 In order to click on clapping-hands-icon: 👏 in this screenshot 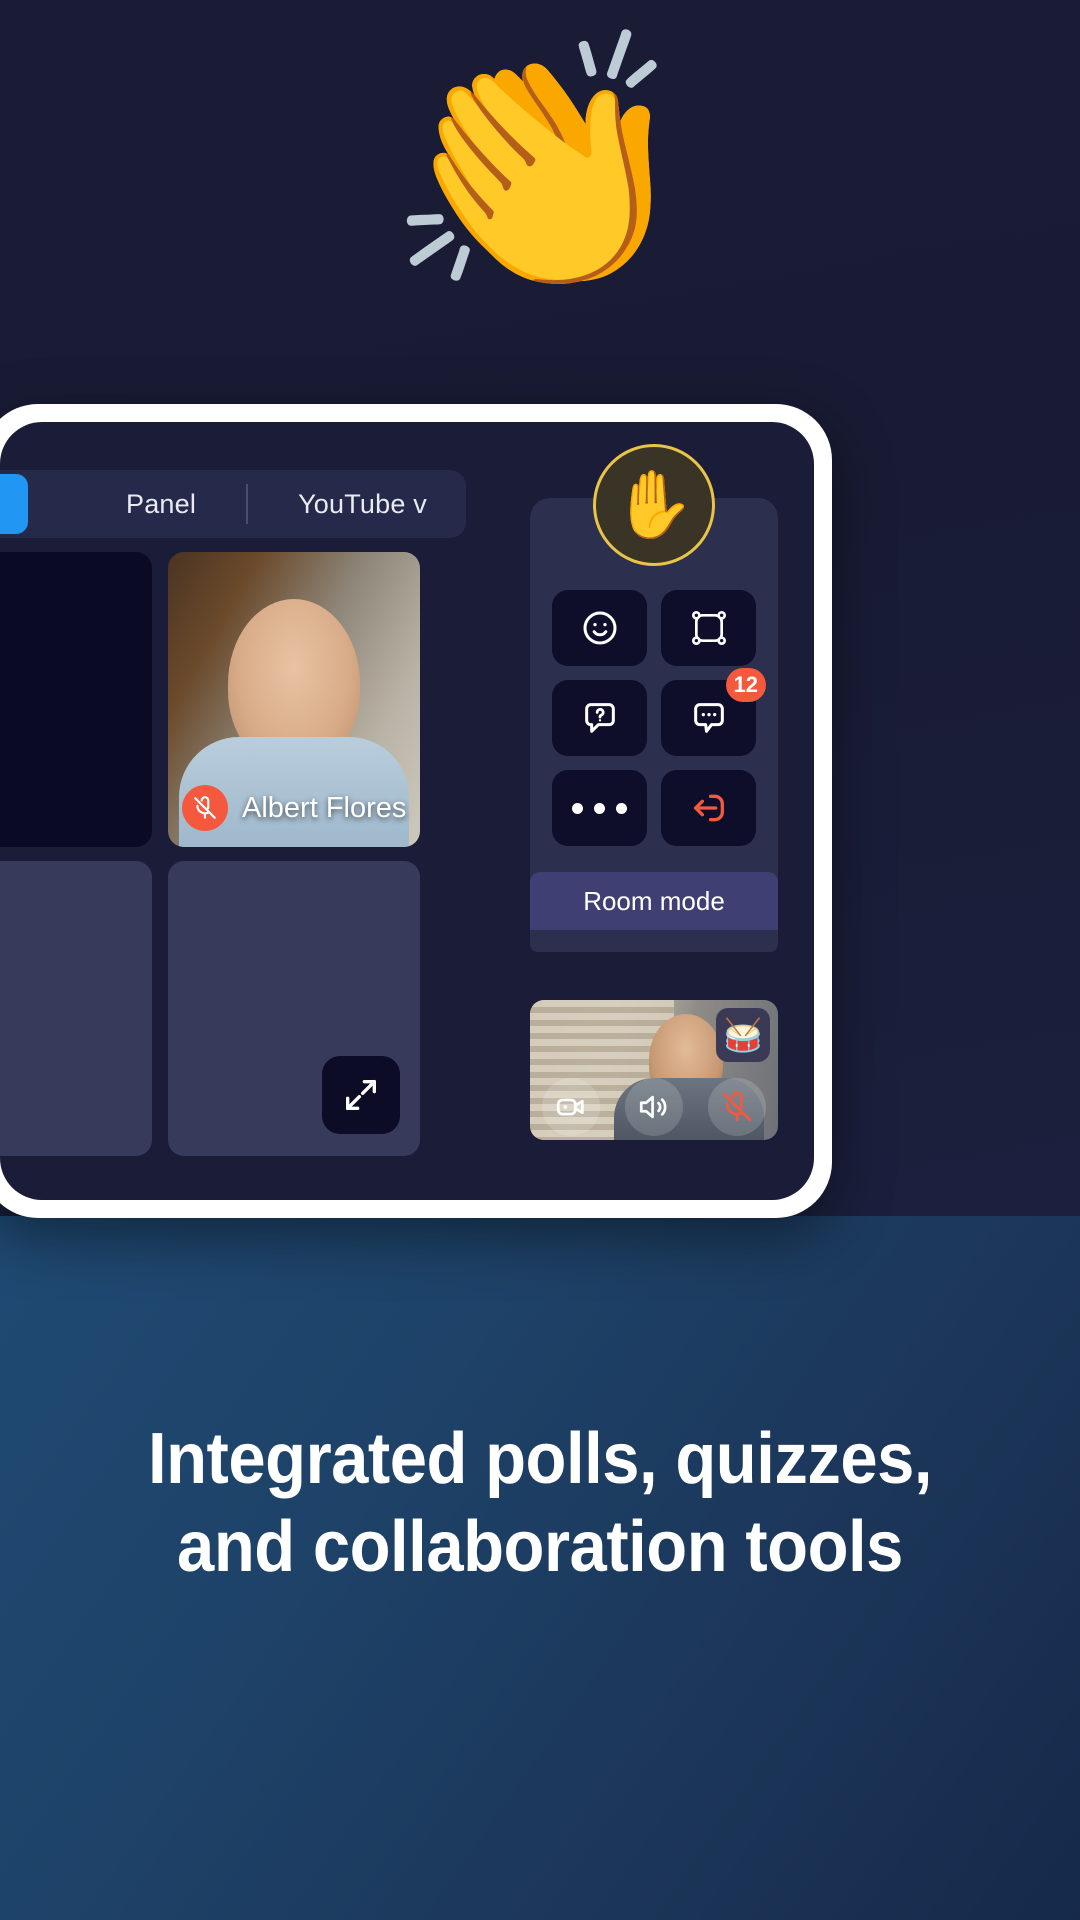, I will do `click(540, 164)`.